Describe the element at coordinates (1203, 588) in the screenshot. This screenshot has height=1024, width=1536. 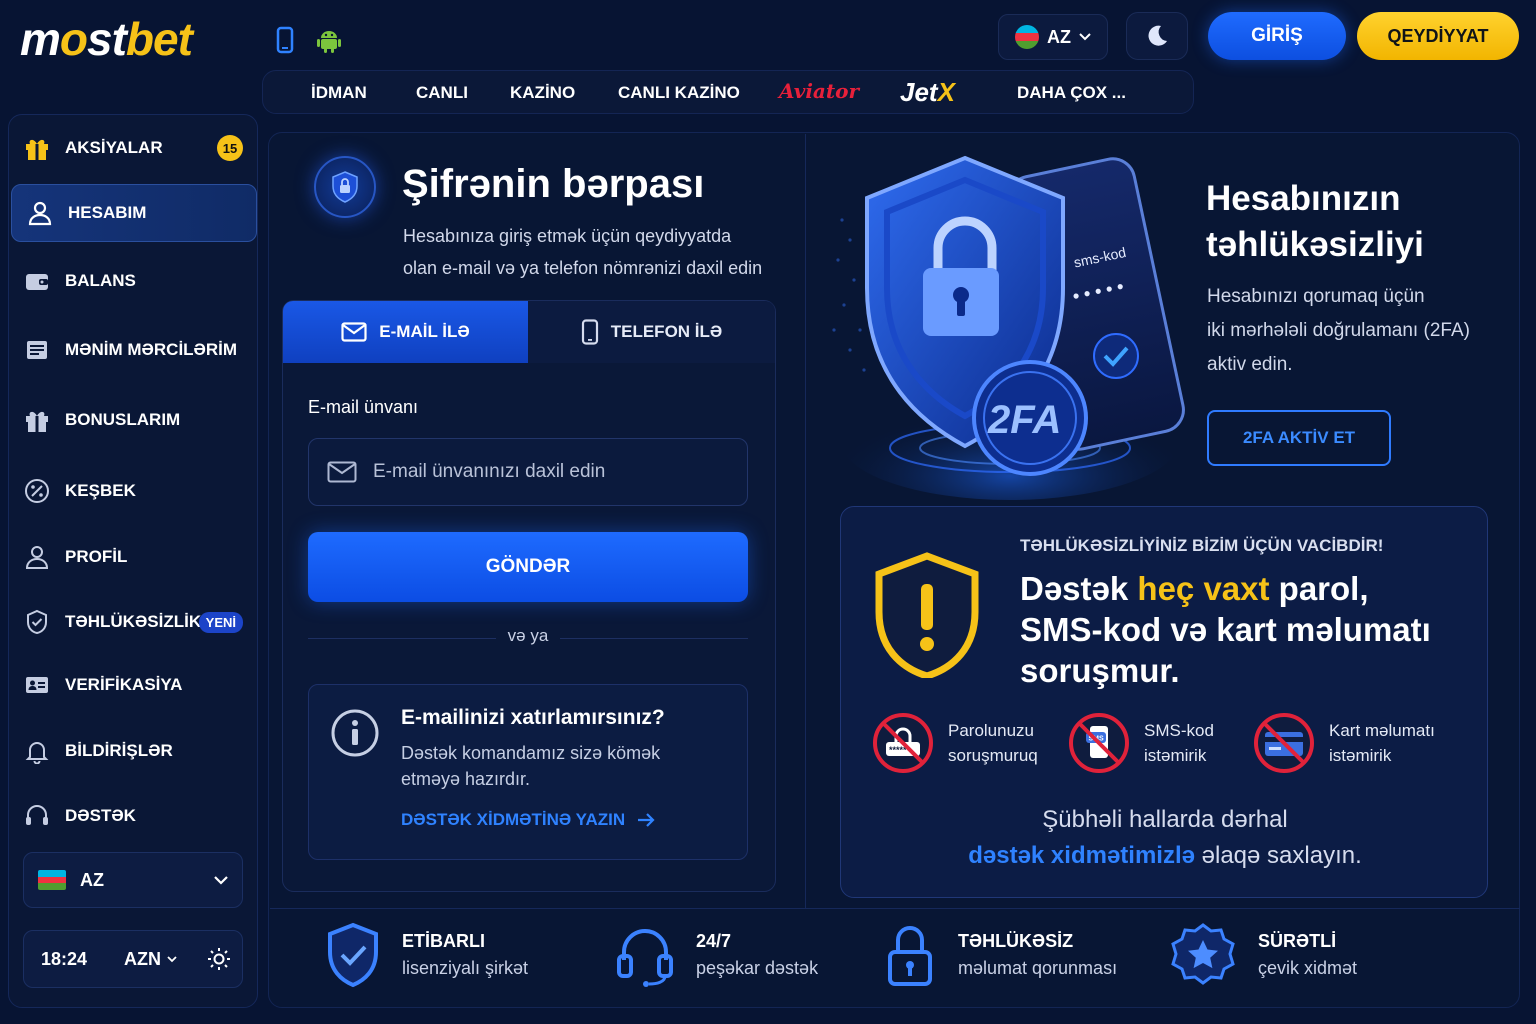
I see `warning-headline-highlight: heç vaxt` at that location.